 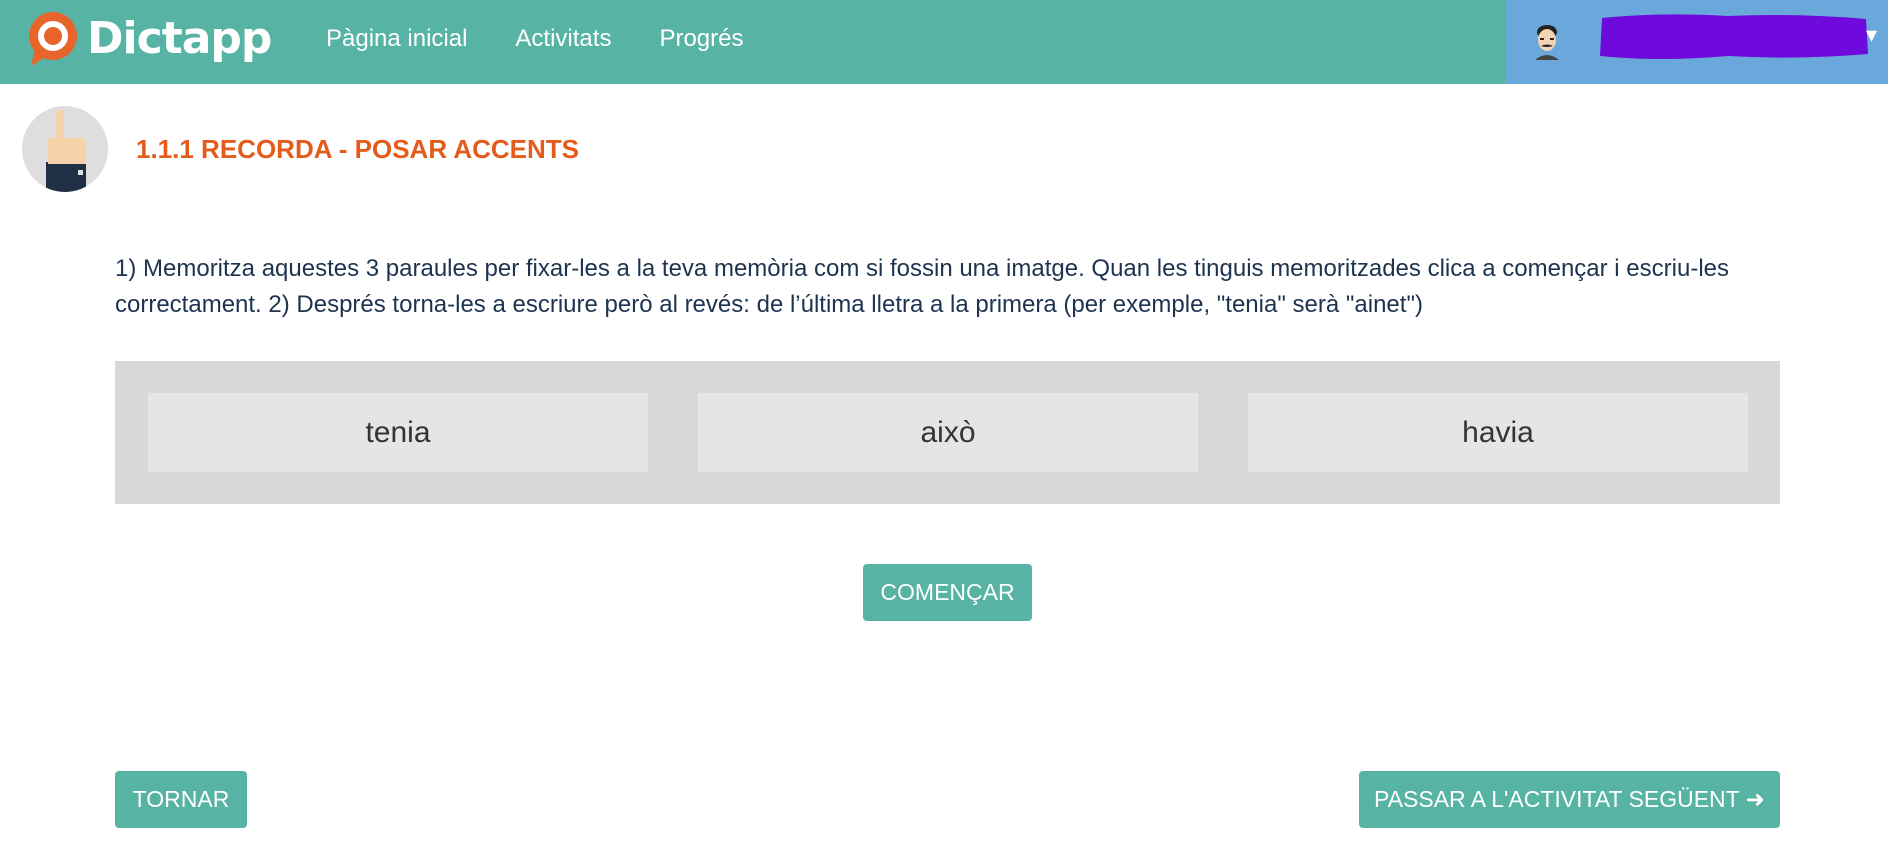 I want to click on redacted-username, so click(x=1734, y=37).